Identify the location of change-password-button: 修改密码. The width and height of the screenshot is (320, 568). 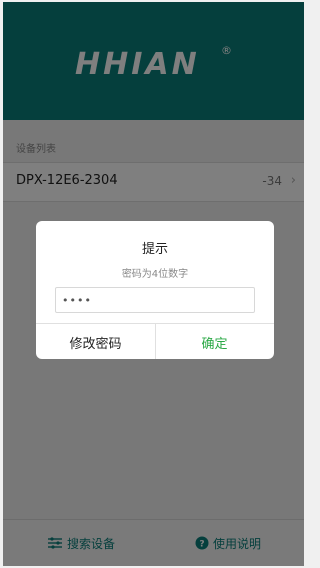
(96, 341).